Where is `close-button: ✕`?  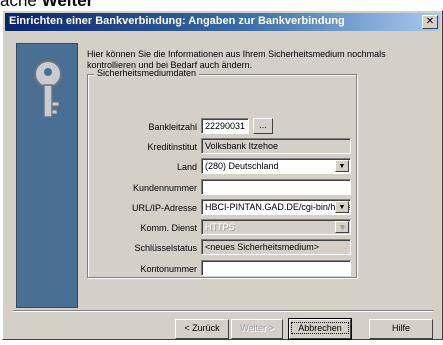
close-button: ✕ is located at coordinates (430, 22).